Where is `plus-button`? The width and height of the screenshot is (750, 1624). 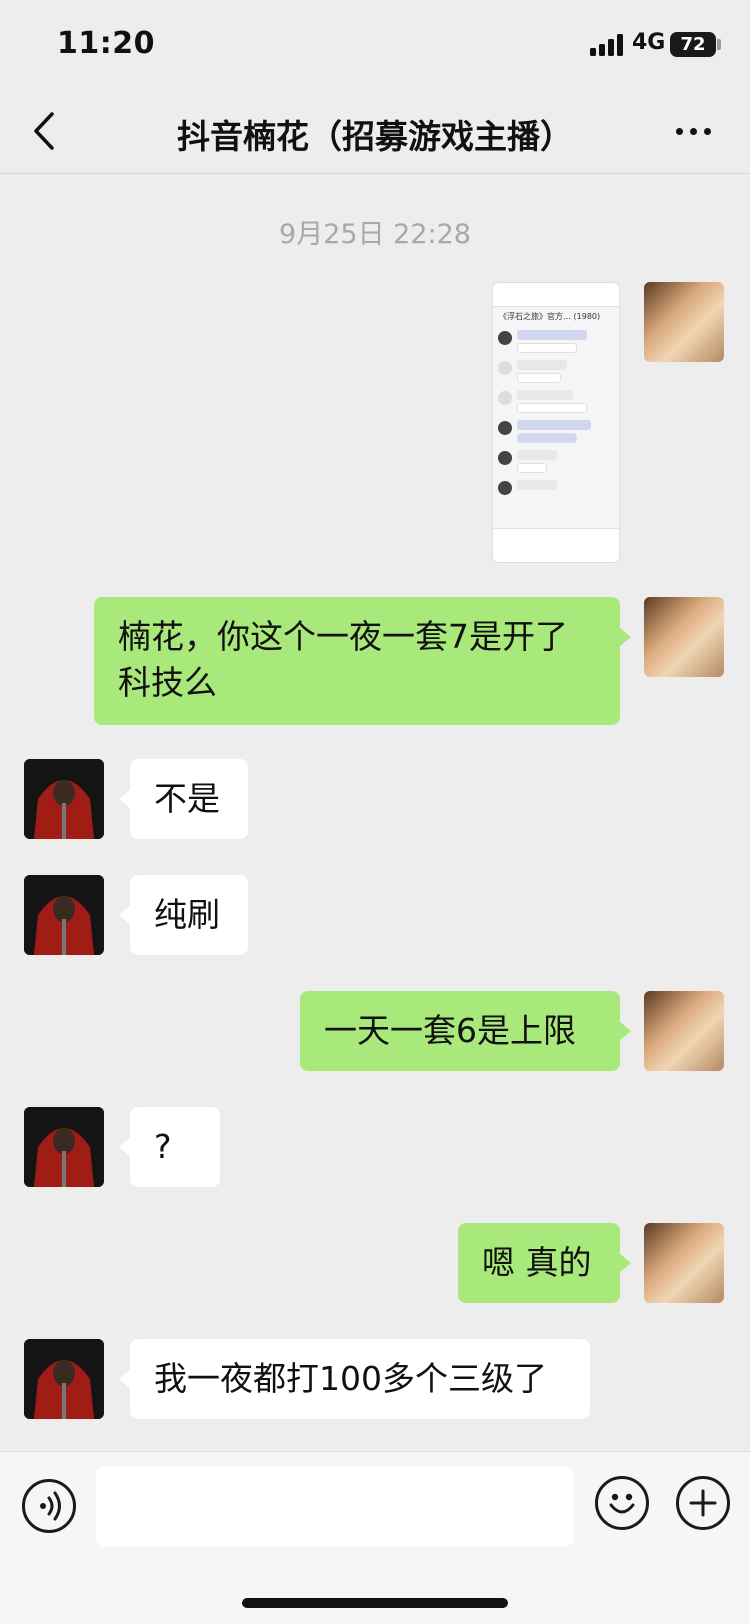 plus-button is located at coordinates (703, 1503).